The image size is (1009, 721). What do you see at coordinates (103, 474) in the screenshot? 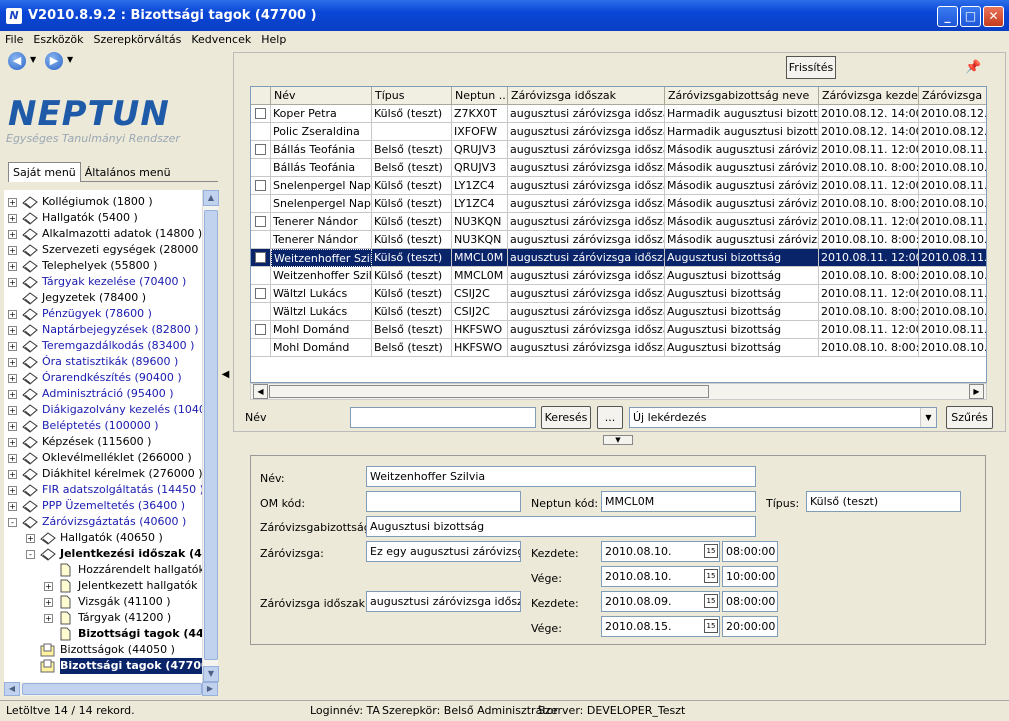
I see `tree-item: + Diákhitel kérelmek (276000 )` at bounding box center [103, 474].